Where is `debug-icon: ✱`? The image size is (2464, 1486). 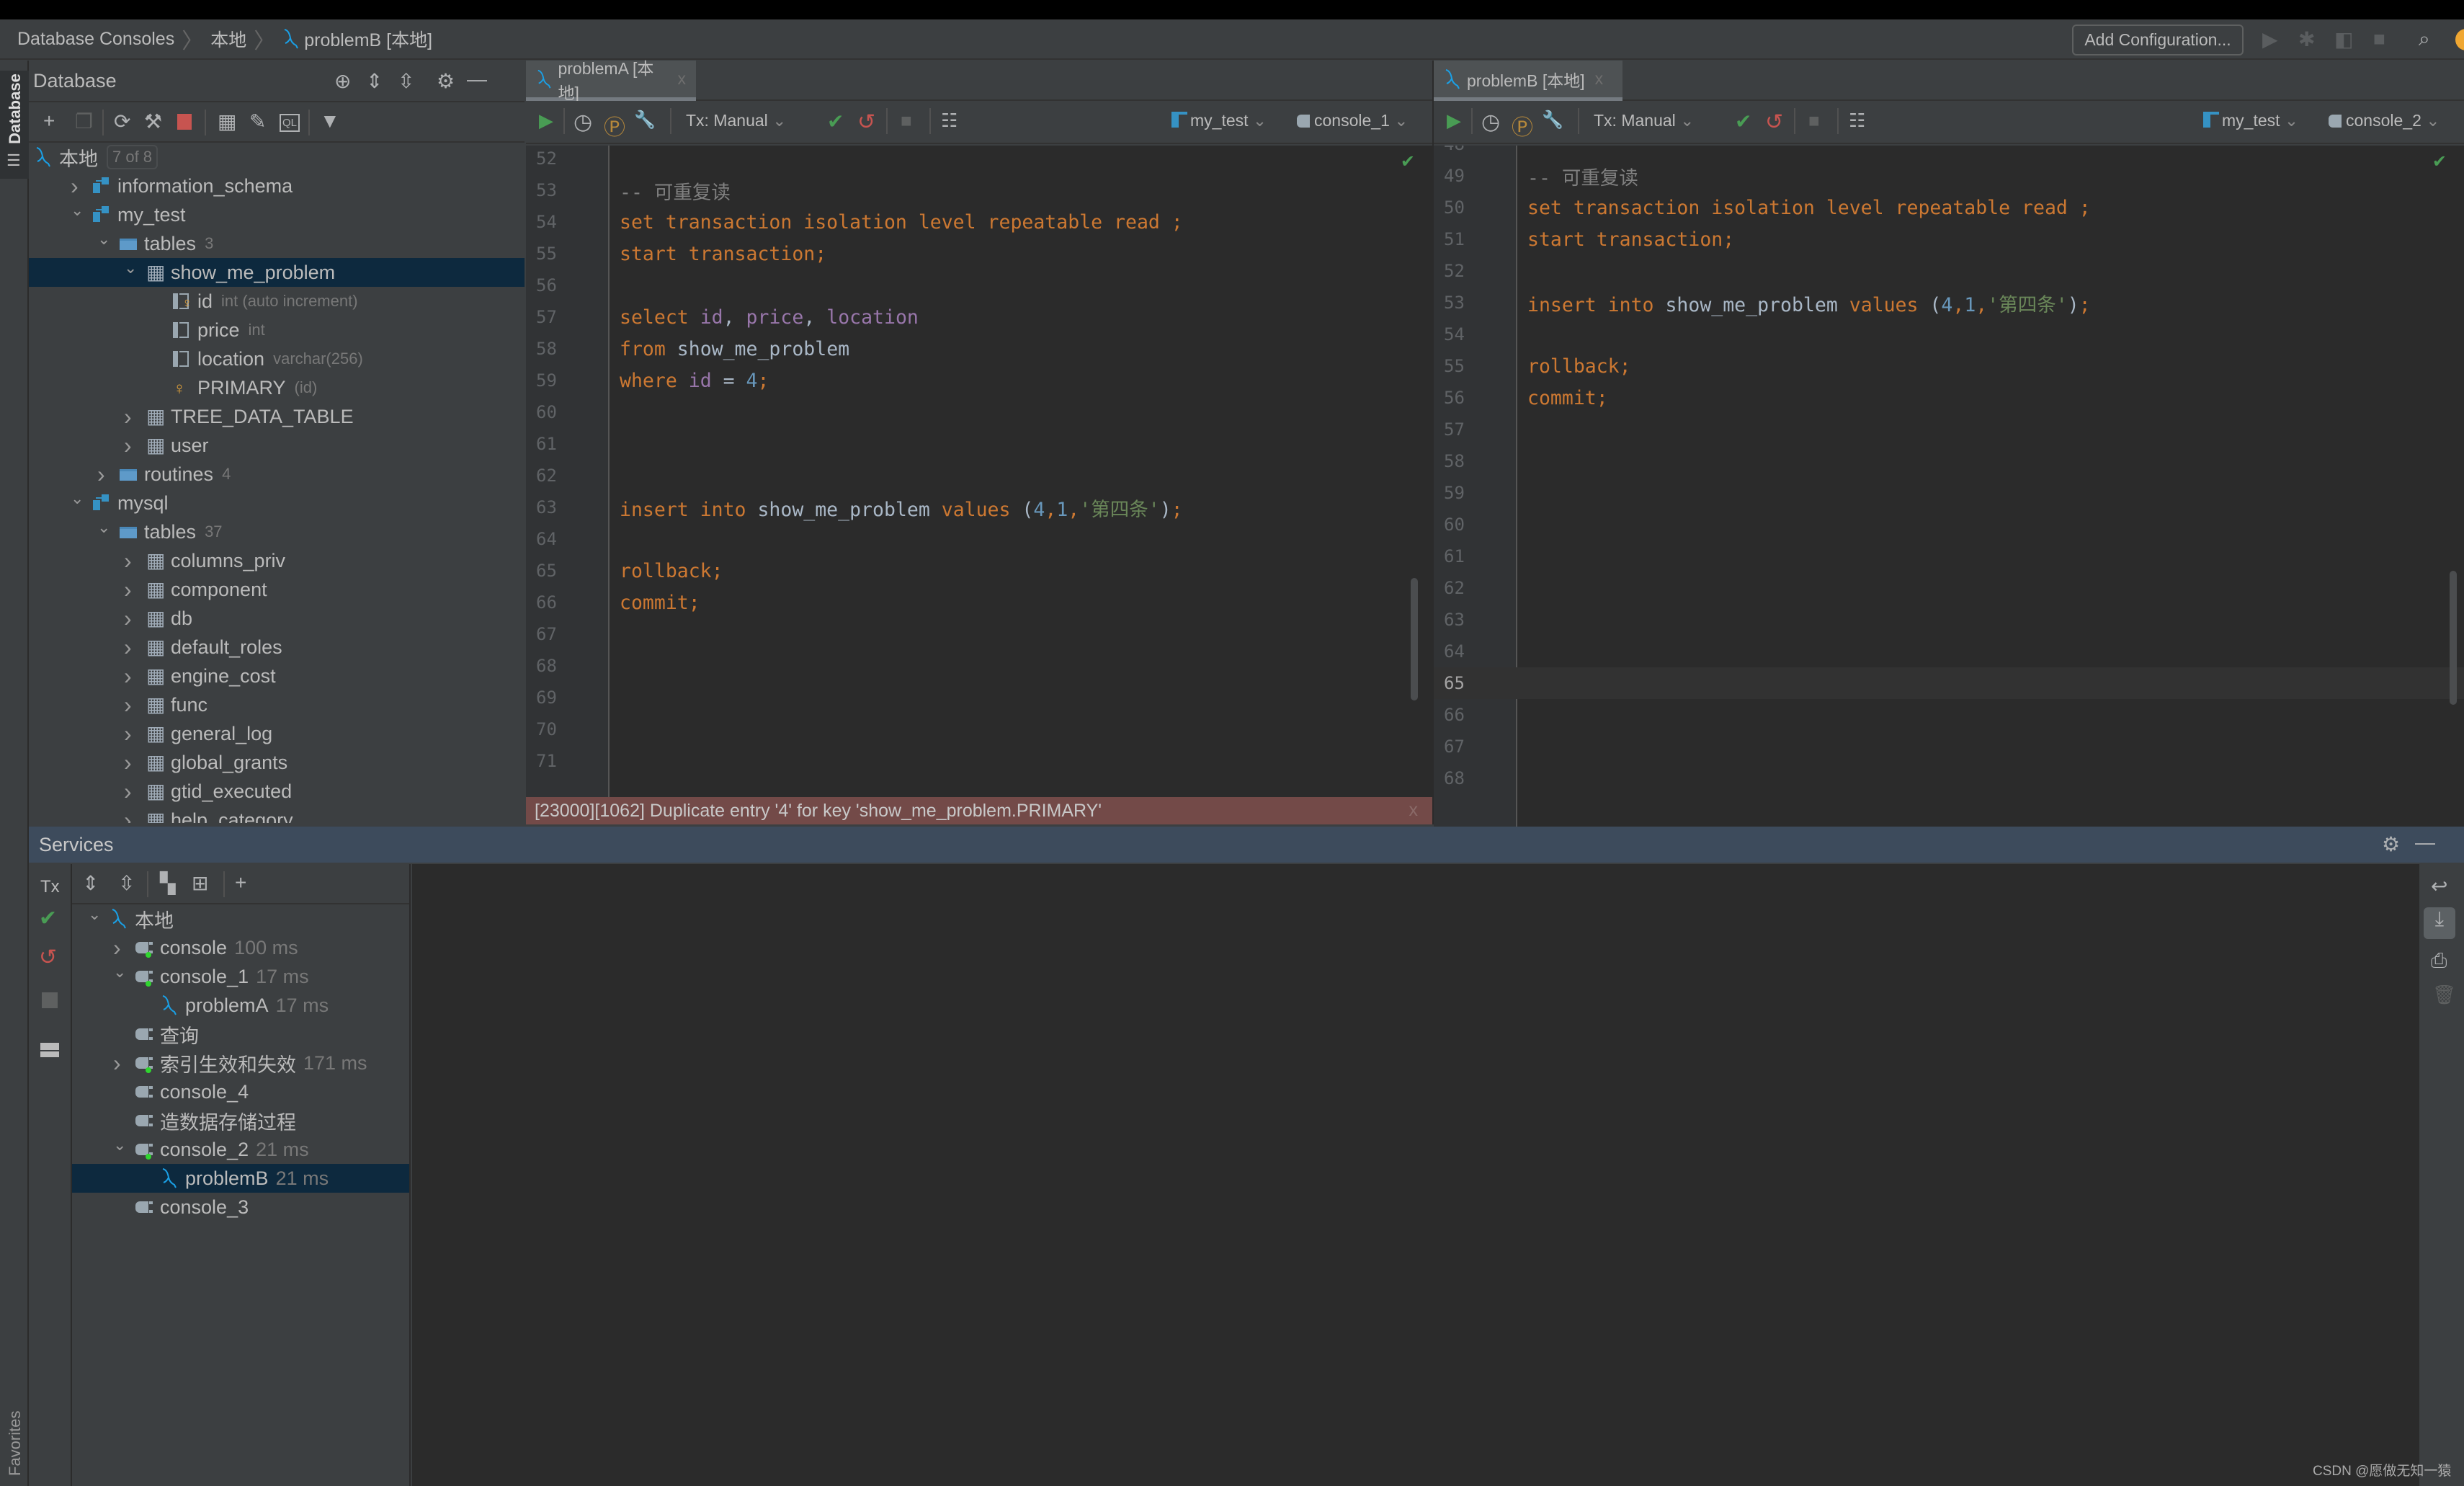 debug-icon: ✱ is located at coordinates (2306, 39).